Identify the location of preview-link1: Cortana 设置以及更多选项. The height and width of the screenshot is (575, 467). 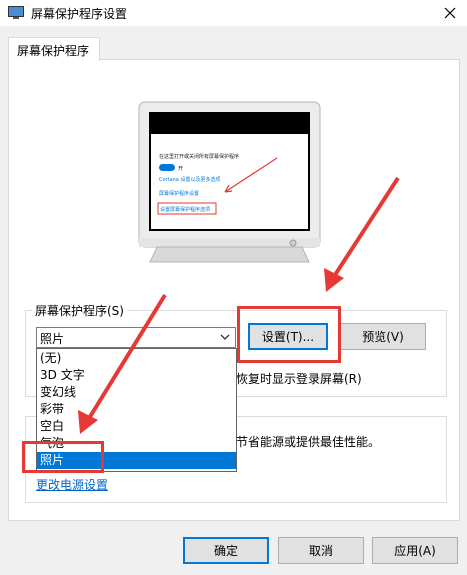
(189, 179).